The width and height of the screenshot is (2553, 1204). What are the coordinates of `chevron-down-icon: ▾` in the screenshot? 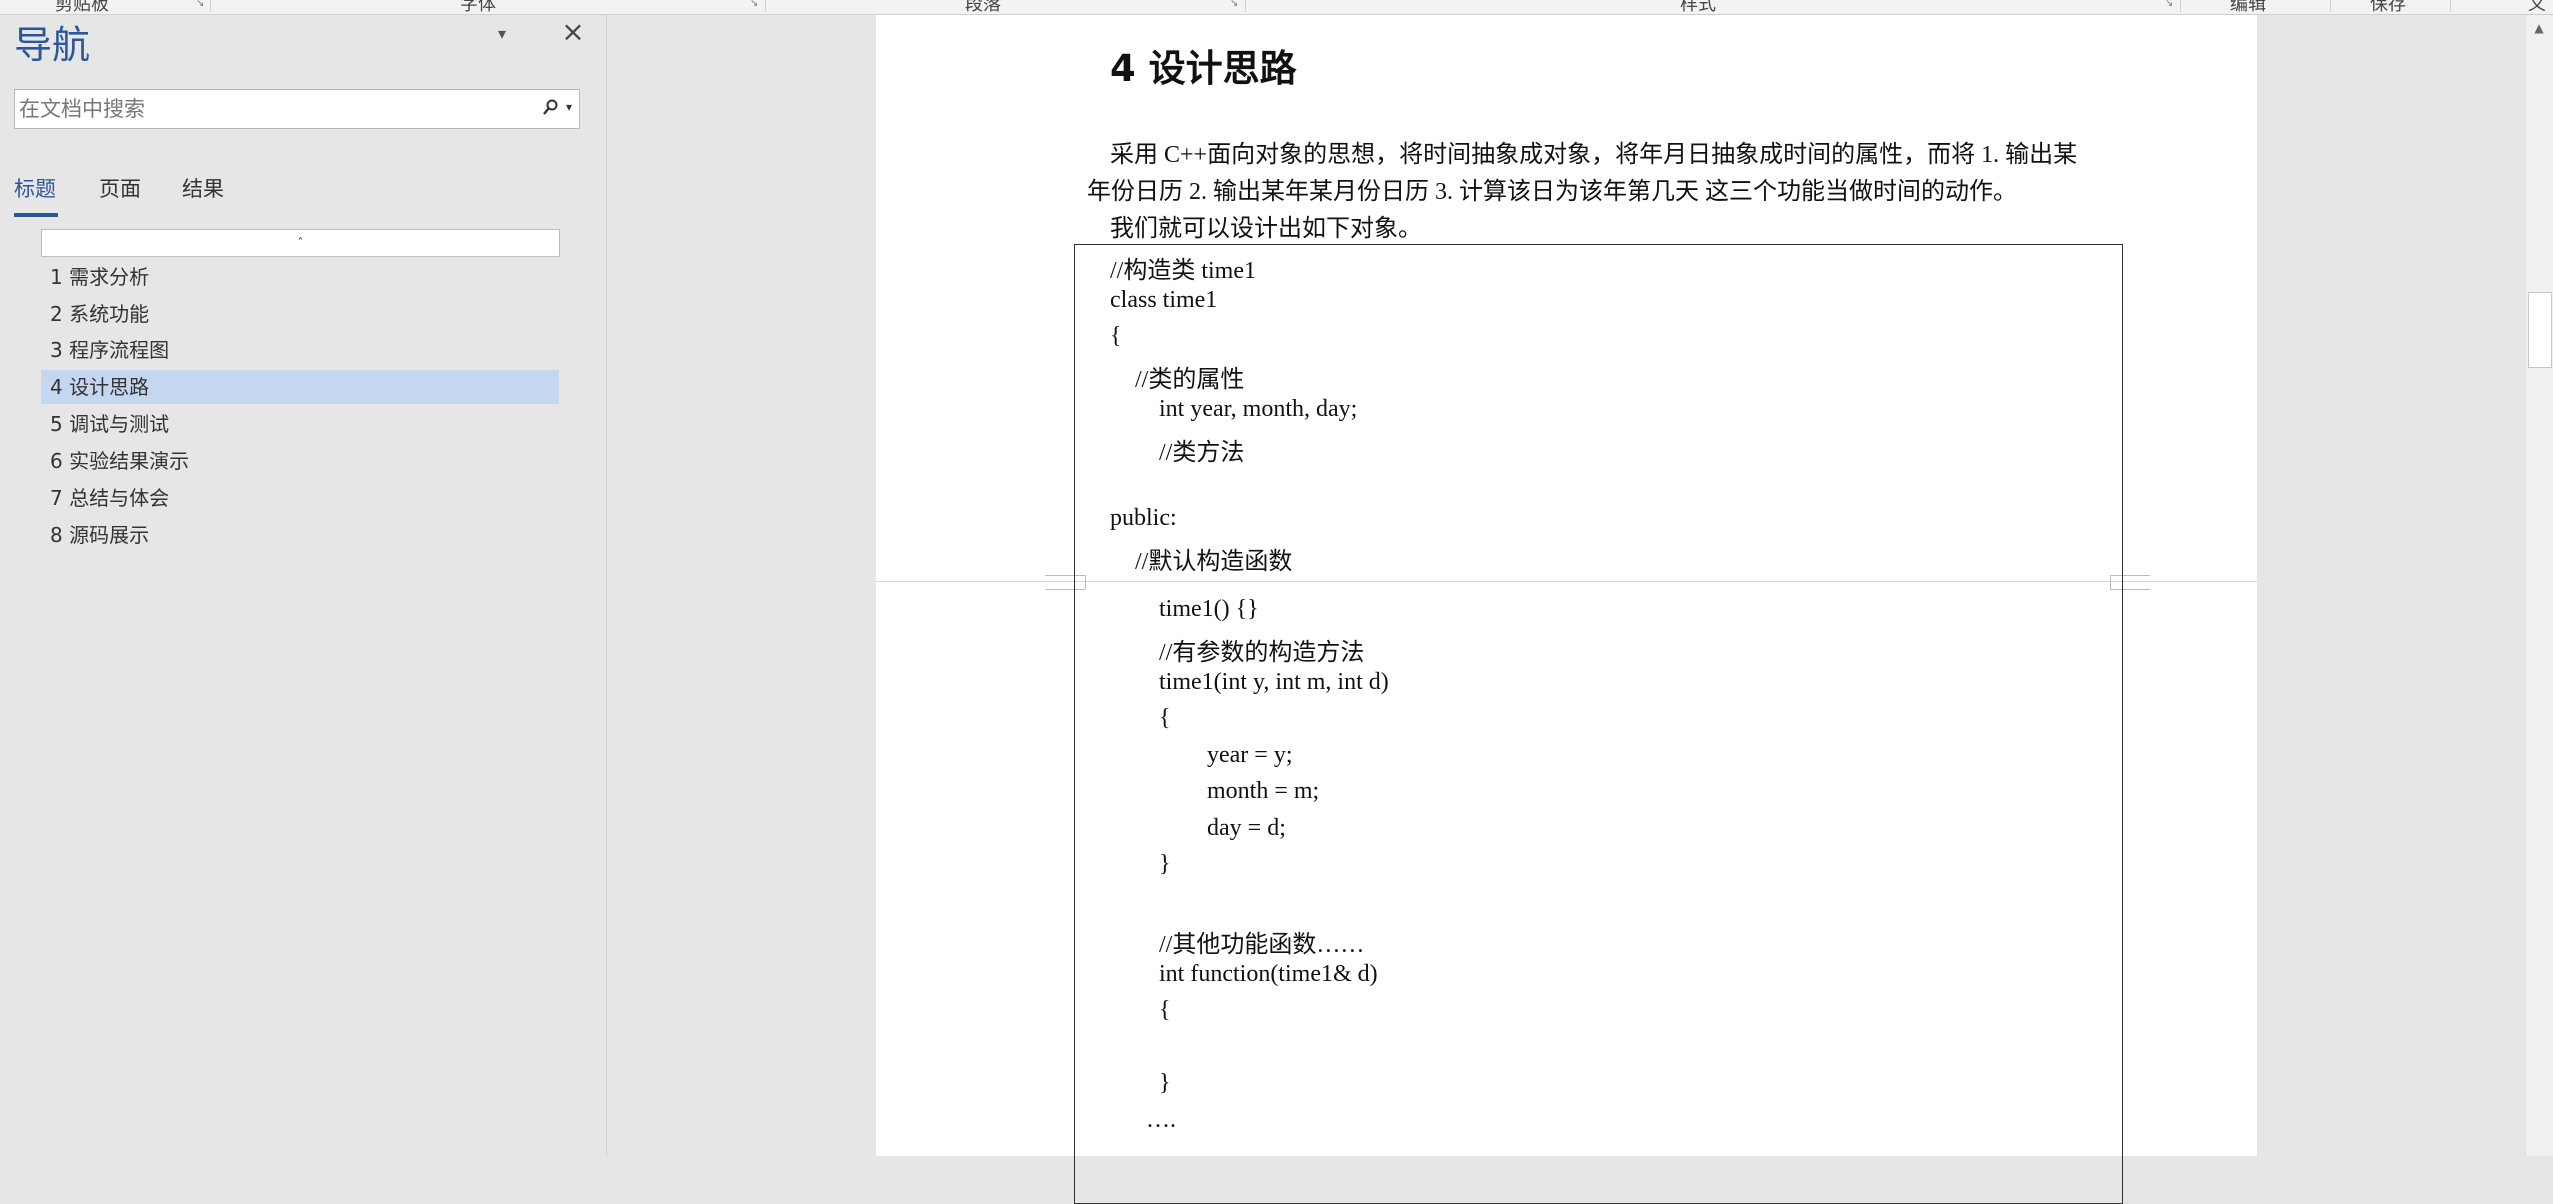 It's located at (502, 34).